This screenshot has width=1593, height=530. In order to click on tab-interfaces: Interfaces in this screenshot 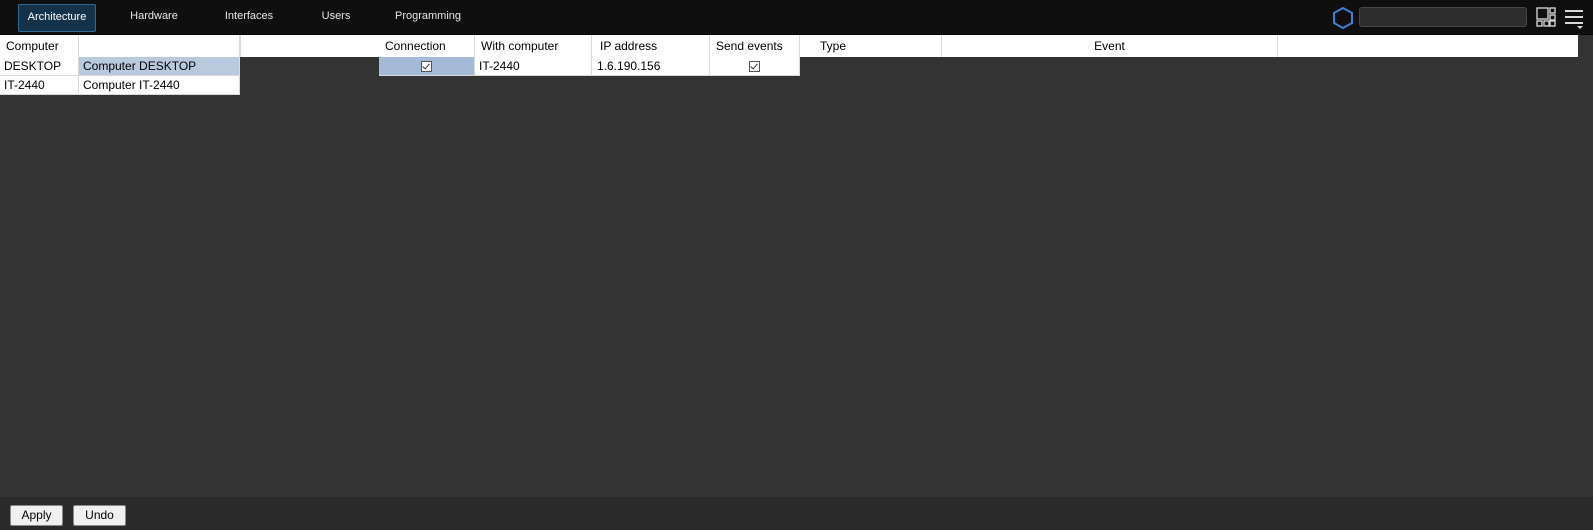, I will do `click(249, 18)`.